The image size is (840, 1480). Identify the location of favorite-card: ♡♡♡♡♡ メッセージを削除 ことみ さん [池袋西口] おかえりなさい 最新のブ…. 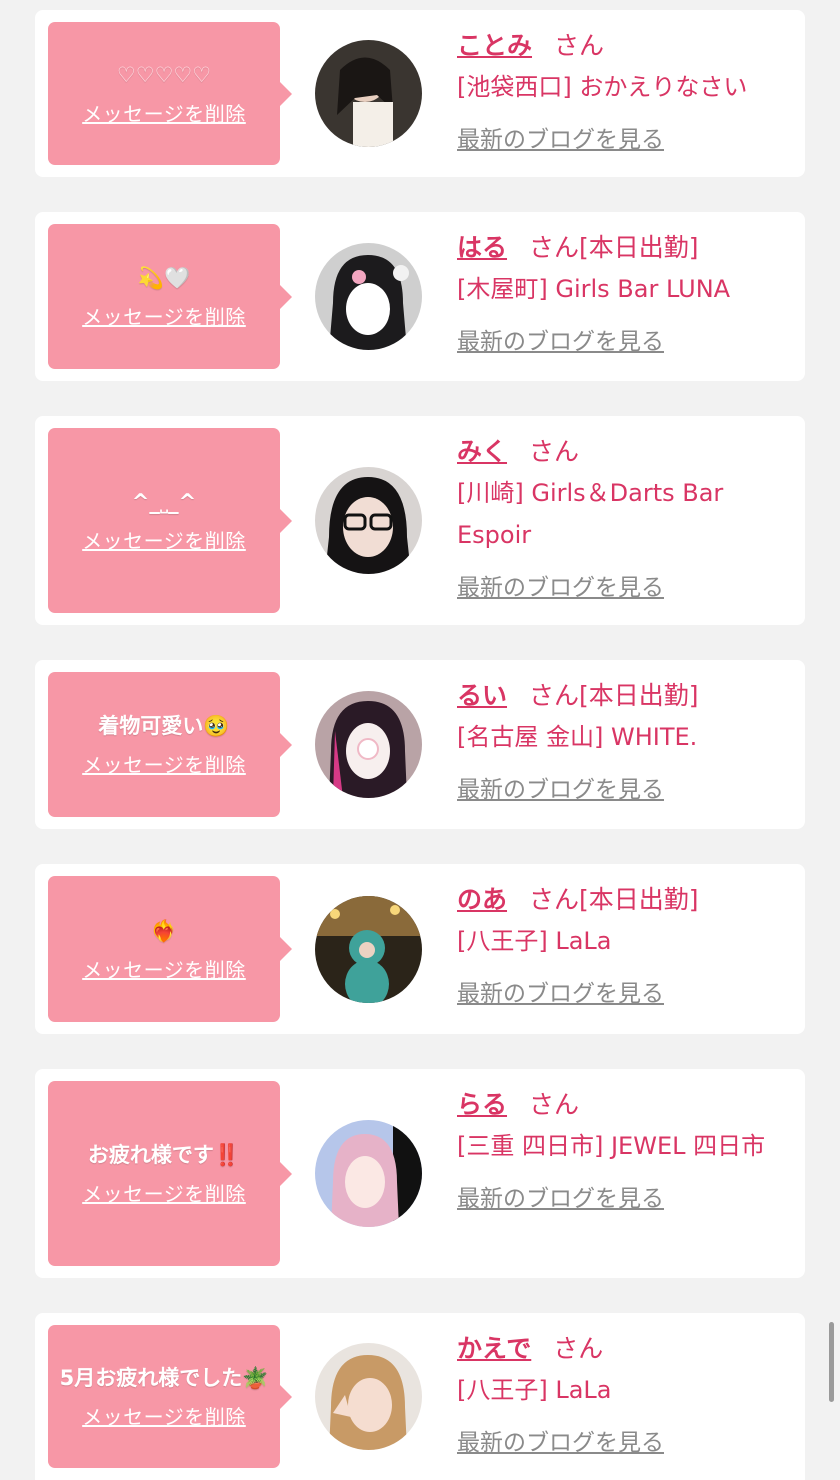
(420, 93).